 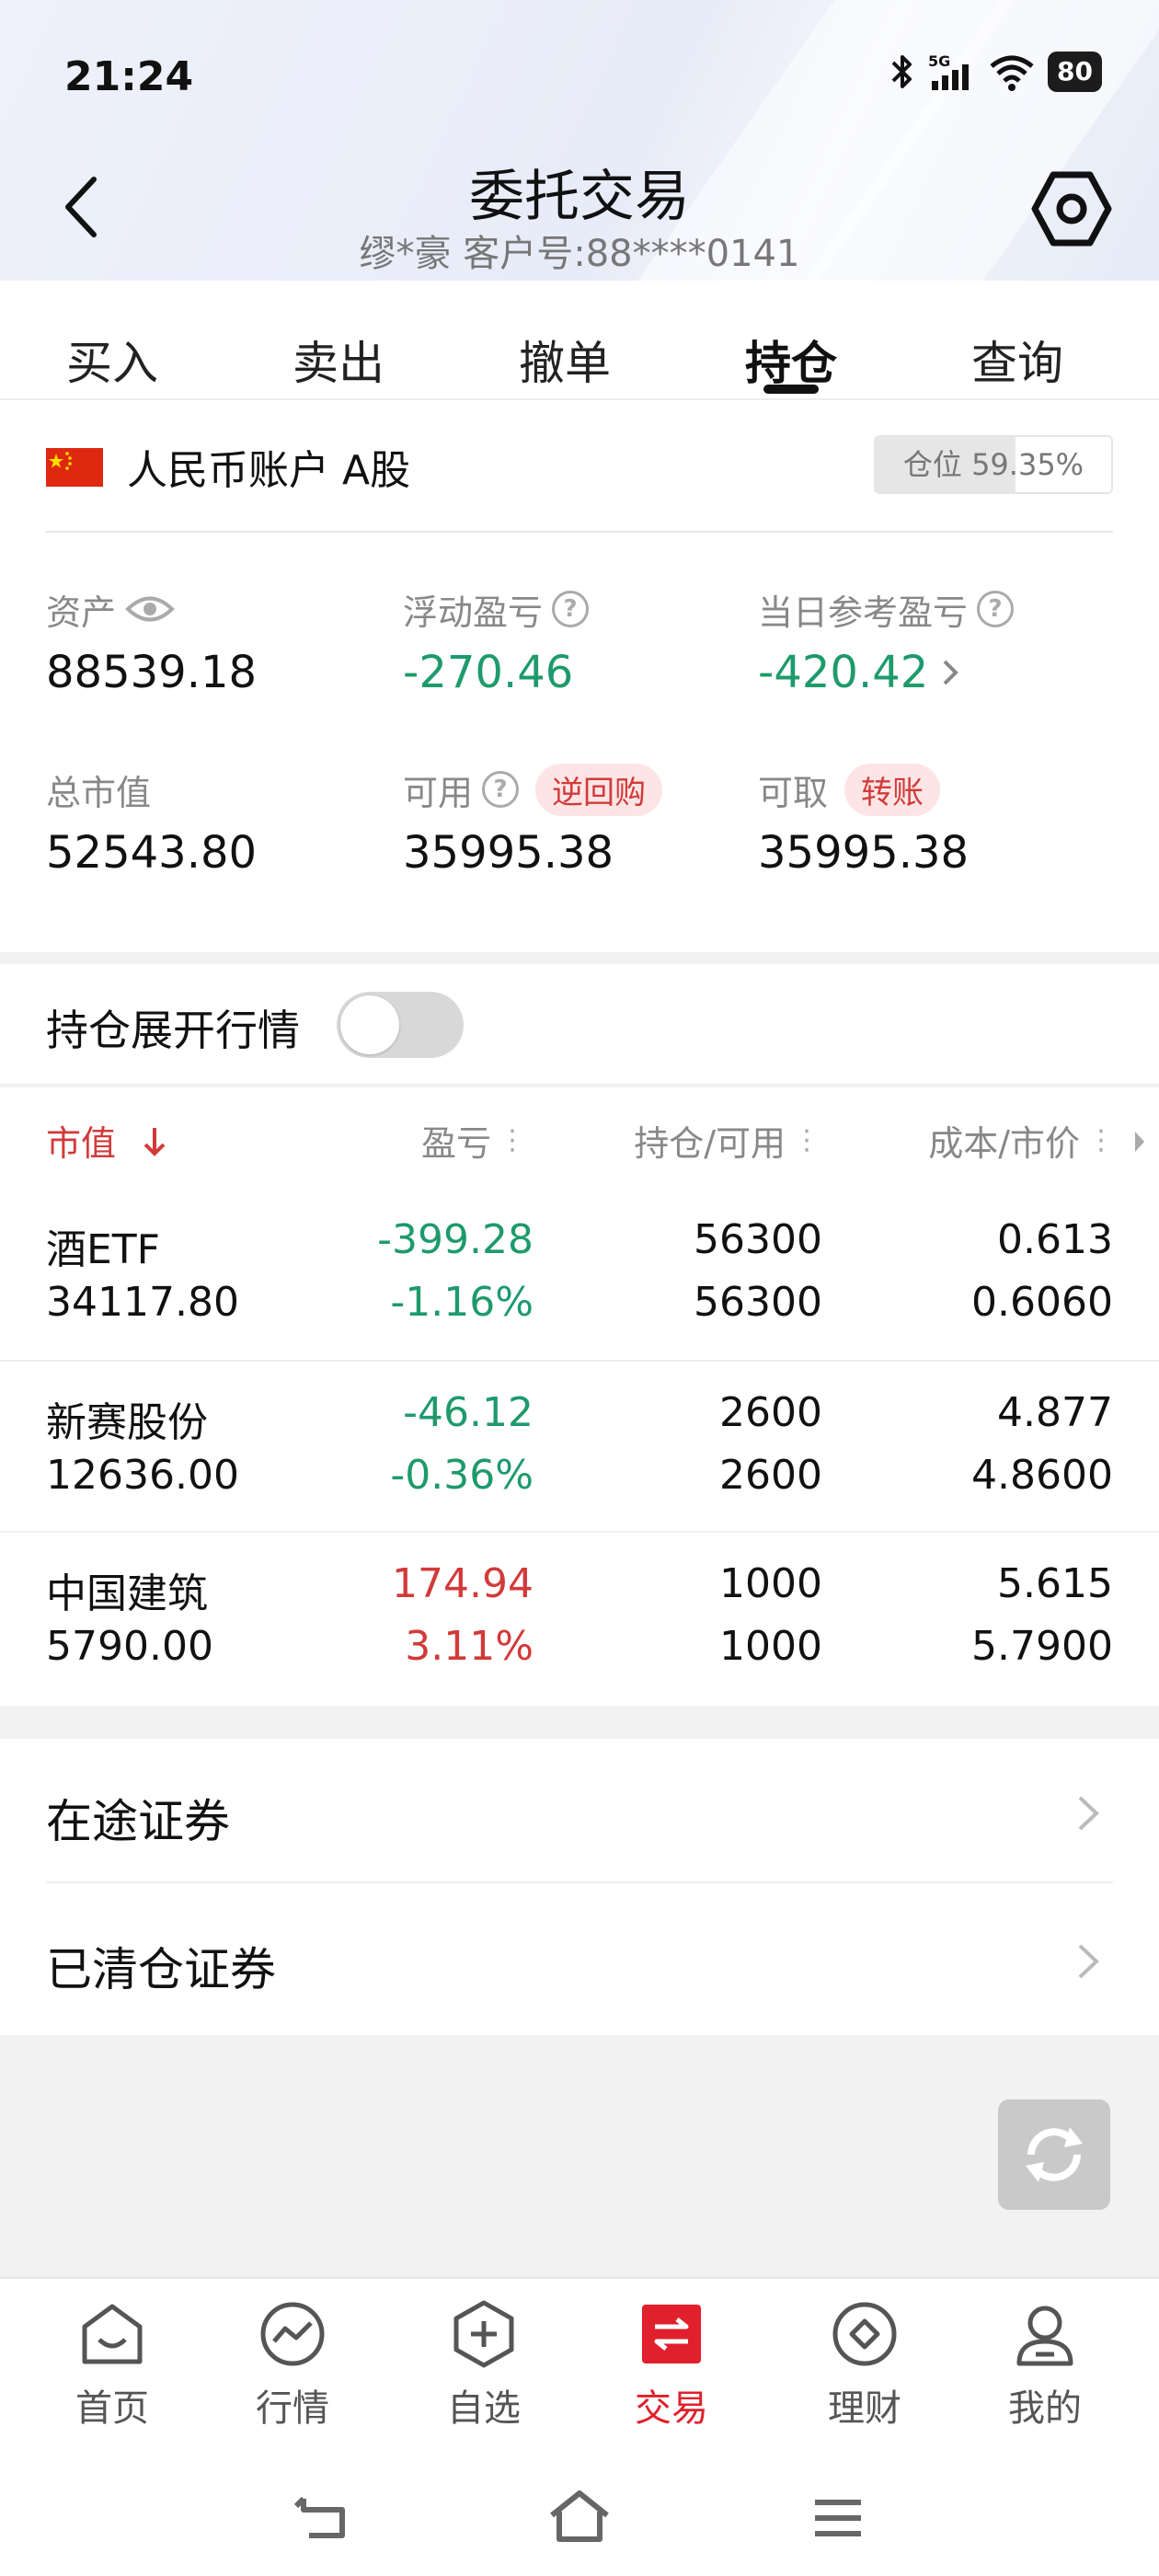 What do you see at coordinates (1042, 1475) in the screenshot?
I see `stock-price: 4.8600` at bounding box center [1042, 1475].